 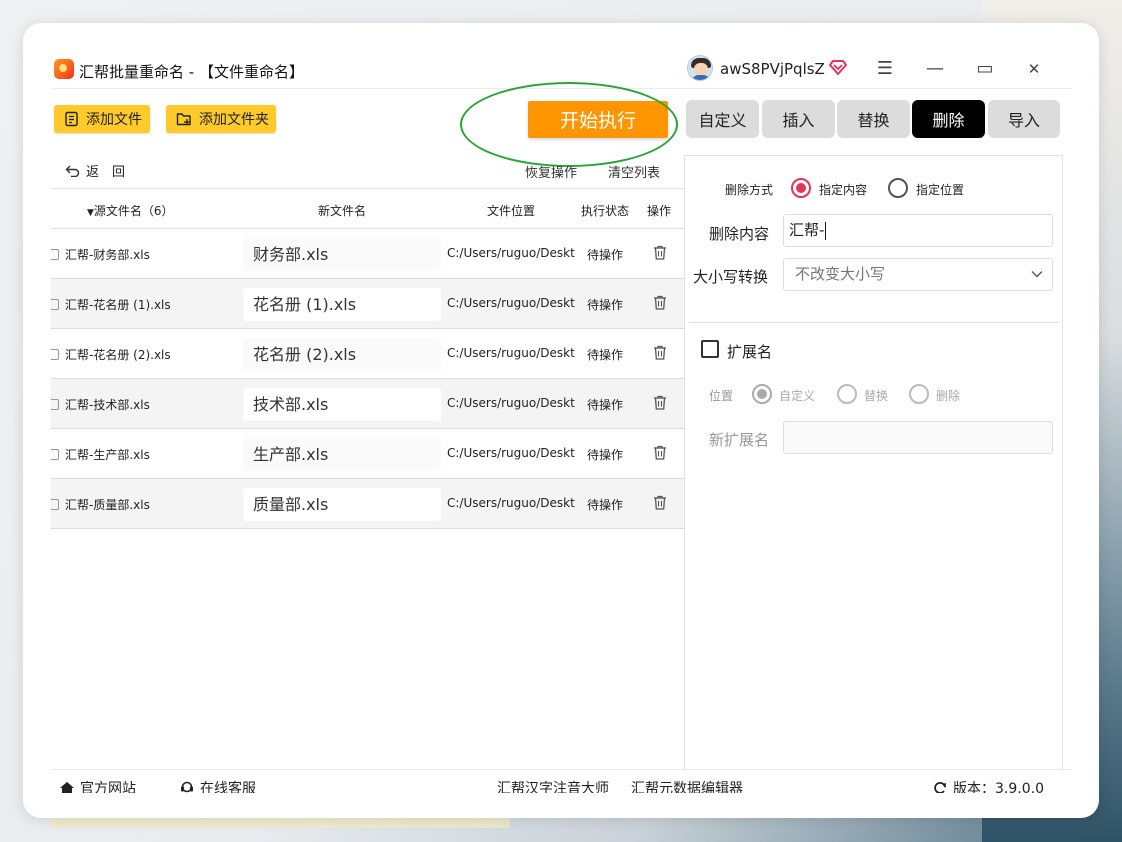 I want to click on refresh-icon, so click(x=940, y=787).